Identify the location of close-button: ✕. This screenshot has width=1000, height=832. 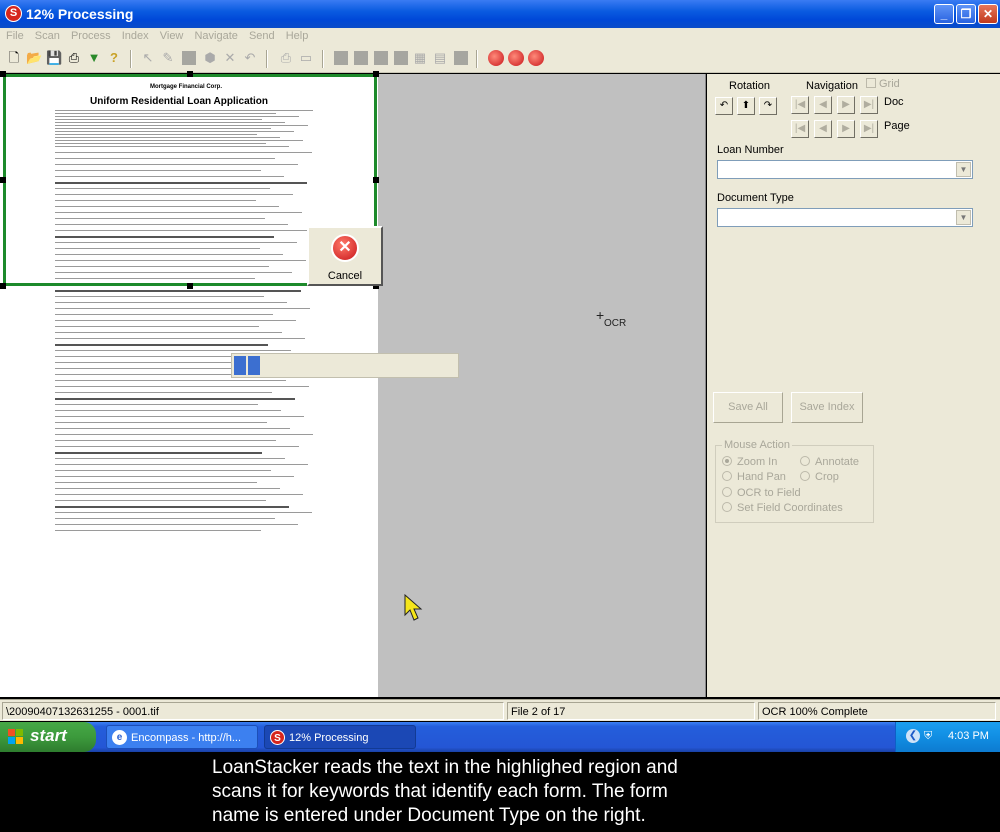
(988, 14).